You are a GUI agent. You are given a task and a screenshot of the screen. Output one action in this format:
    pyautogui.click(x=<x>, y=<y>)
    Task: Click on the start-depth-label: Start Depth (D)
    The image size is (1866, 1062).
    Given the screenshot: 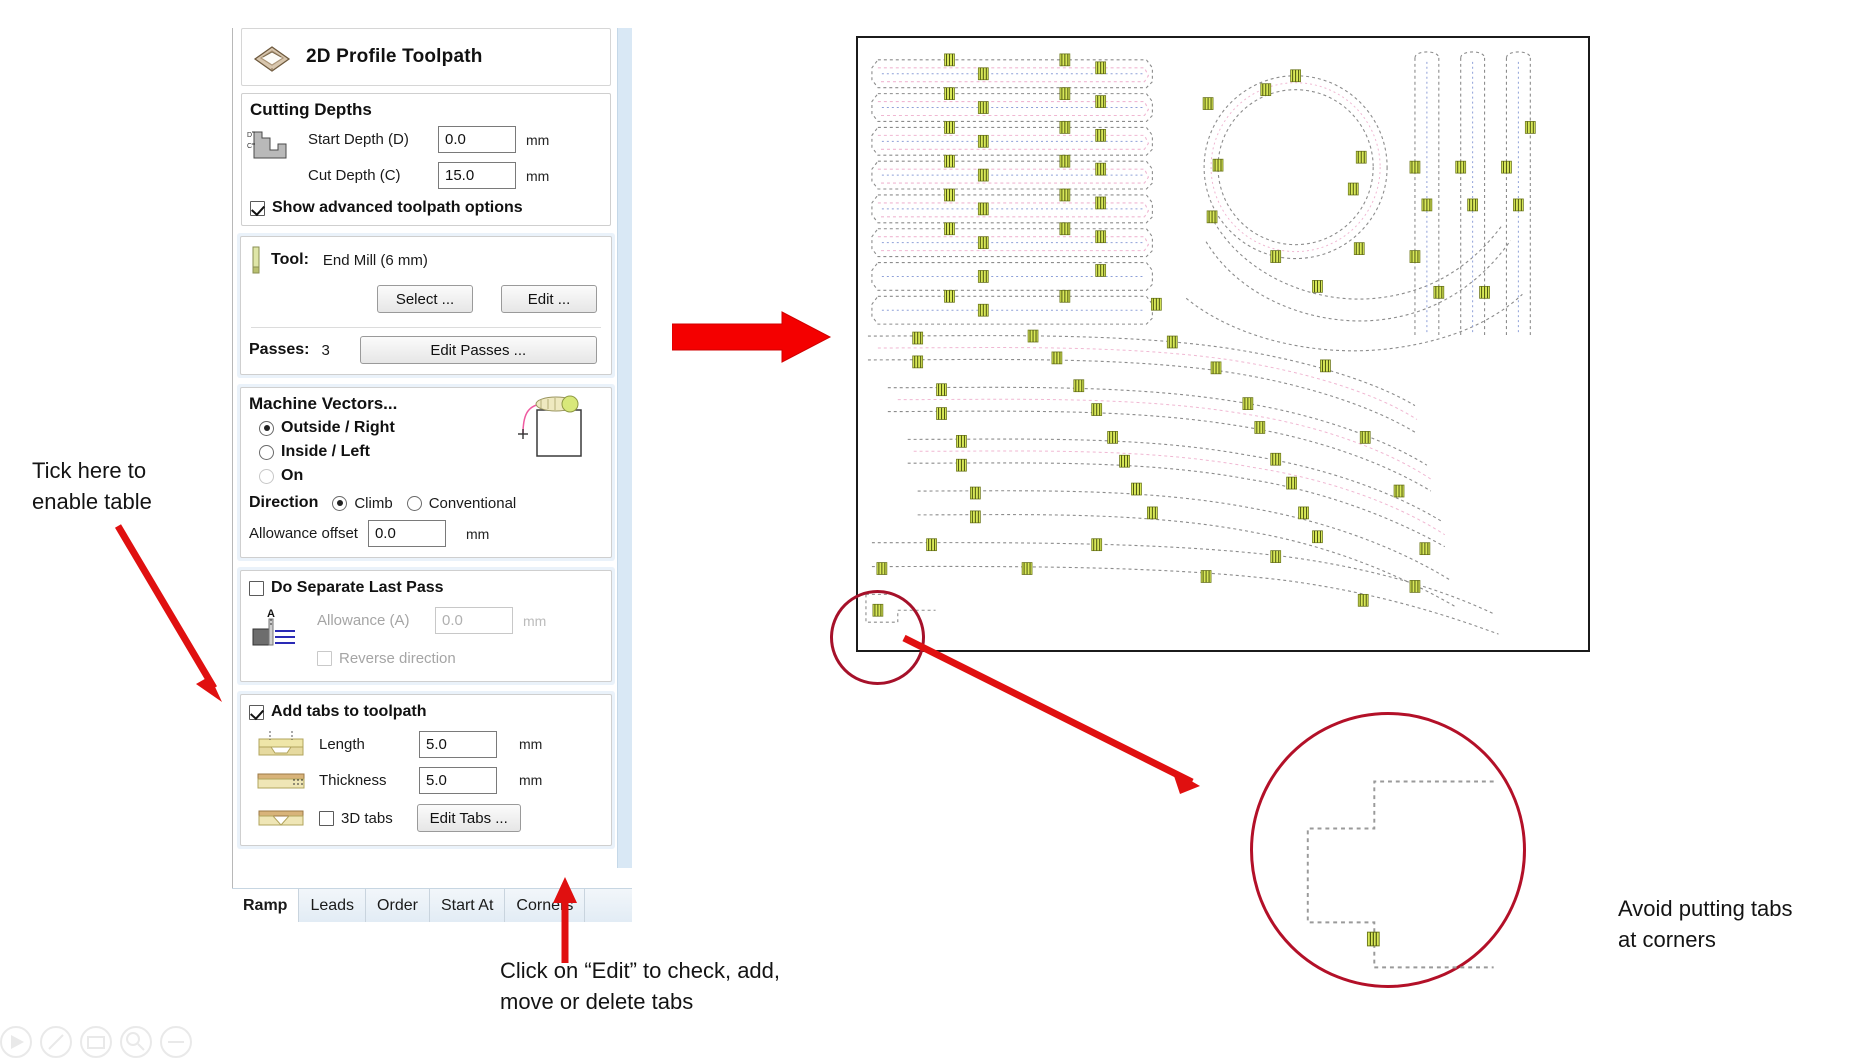 What is the action you would take?
    pyautogui.click(x=358, y=139)
    